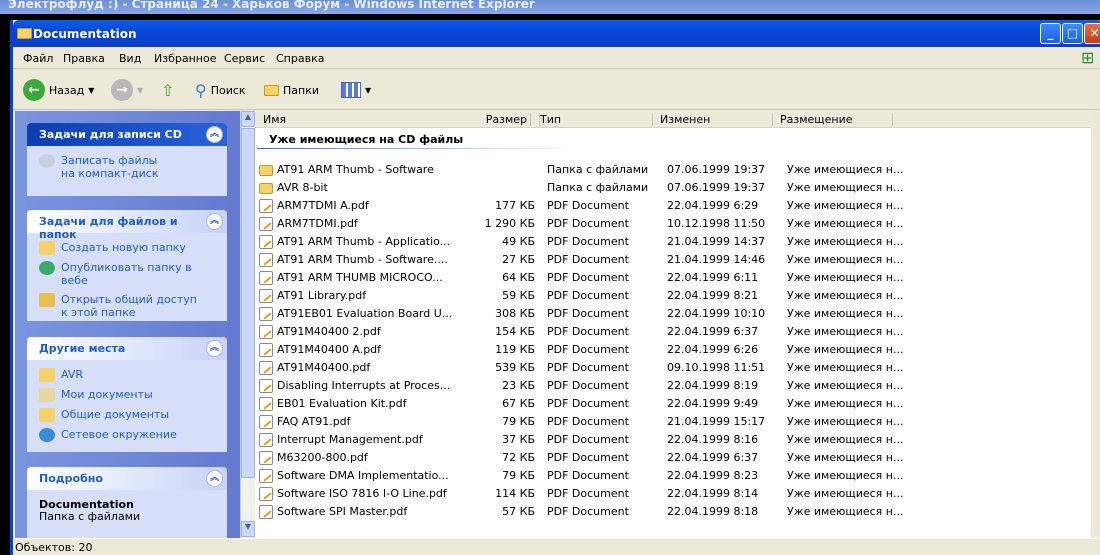 This screenshot has width=1100, height=555. Describe the element at coordinates (714, 119) in the screenshot. I see `column-modified: Изменен` at that location.